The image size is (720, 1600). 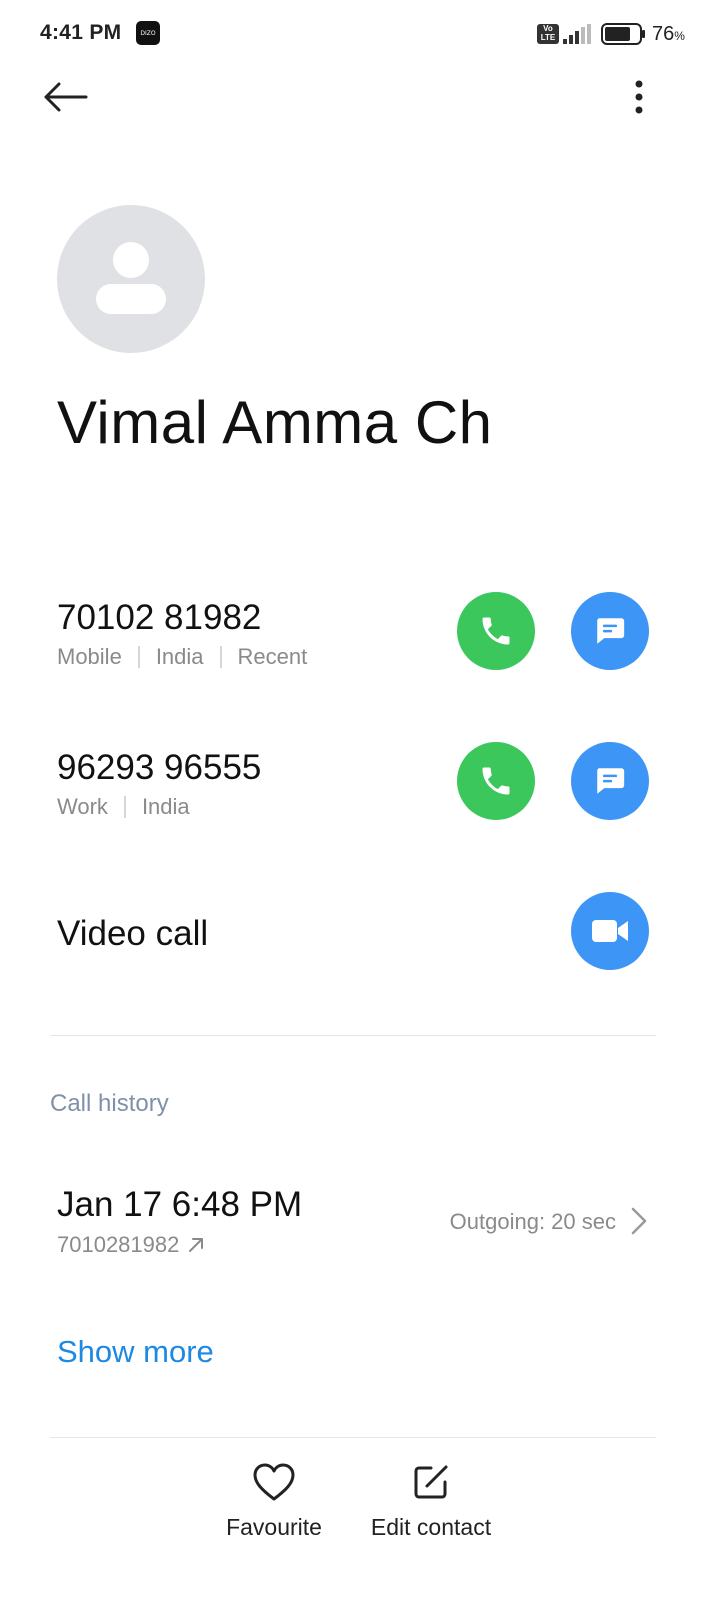 I want to click on volte-icon: Vo LTE, so click(x=548, y=34).